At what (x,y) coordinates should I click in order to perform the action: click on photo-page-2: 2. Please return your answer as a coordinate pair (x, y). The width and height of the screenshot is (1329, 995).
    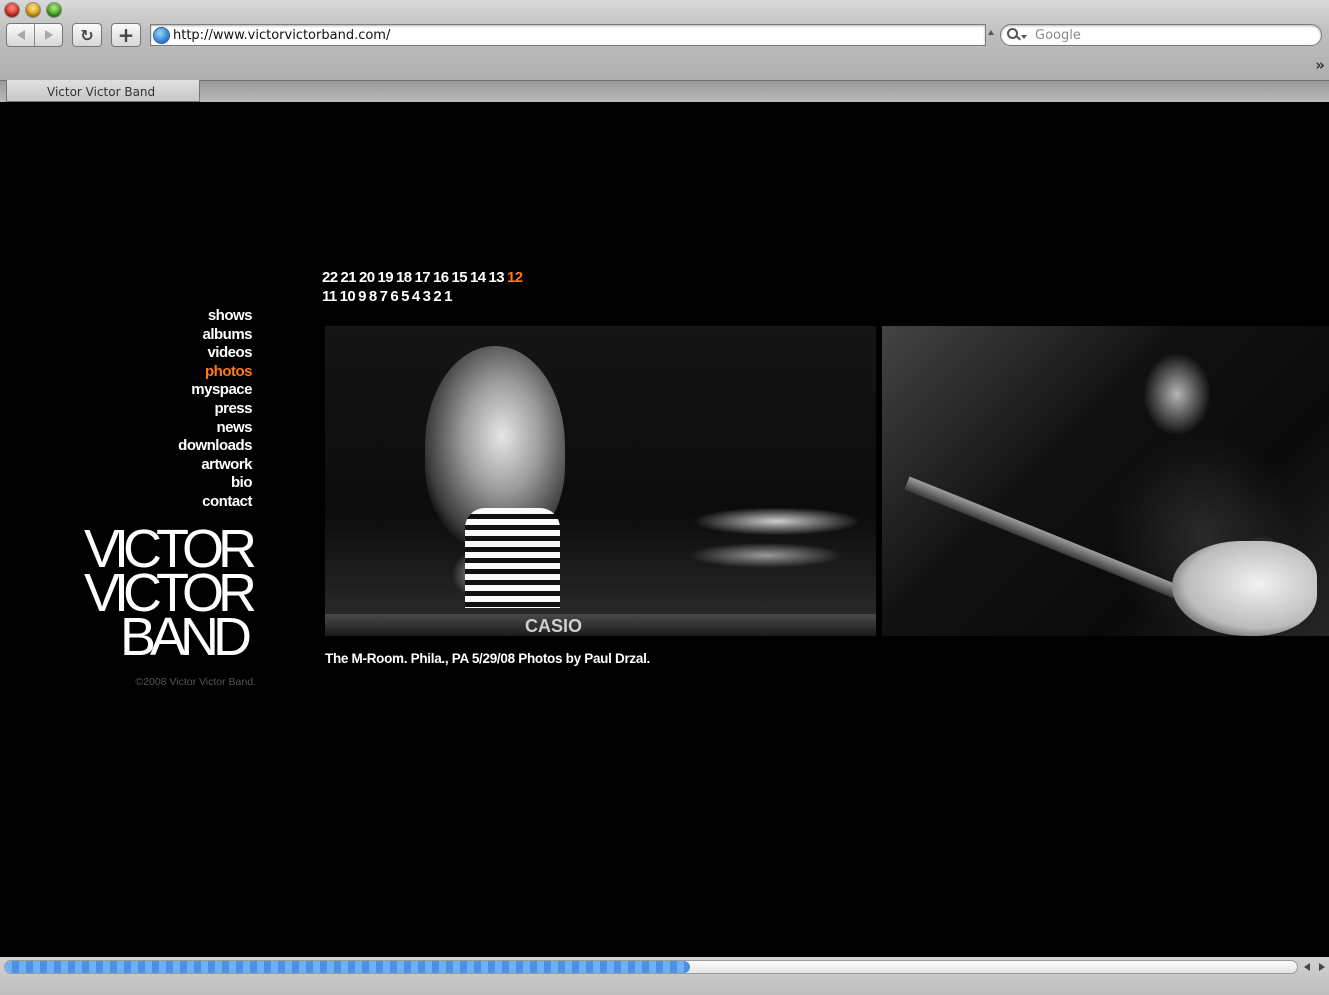
    Looking at the image, I should click on (437, 296).